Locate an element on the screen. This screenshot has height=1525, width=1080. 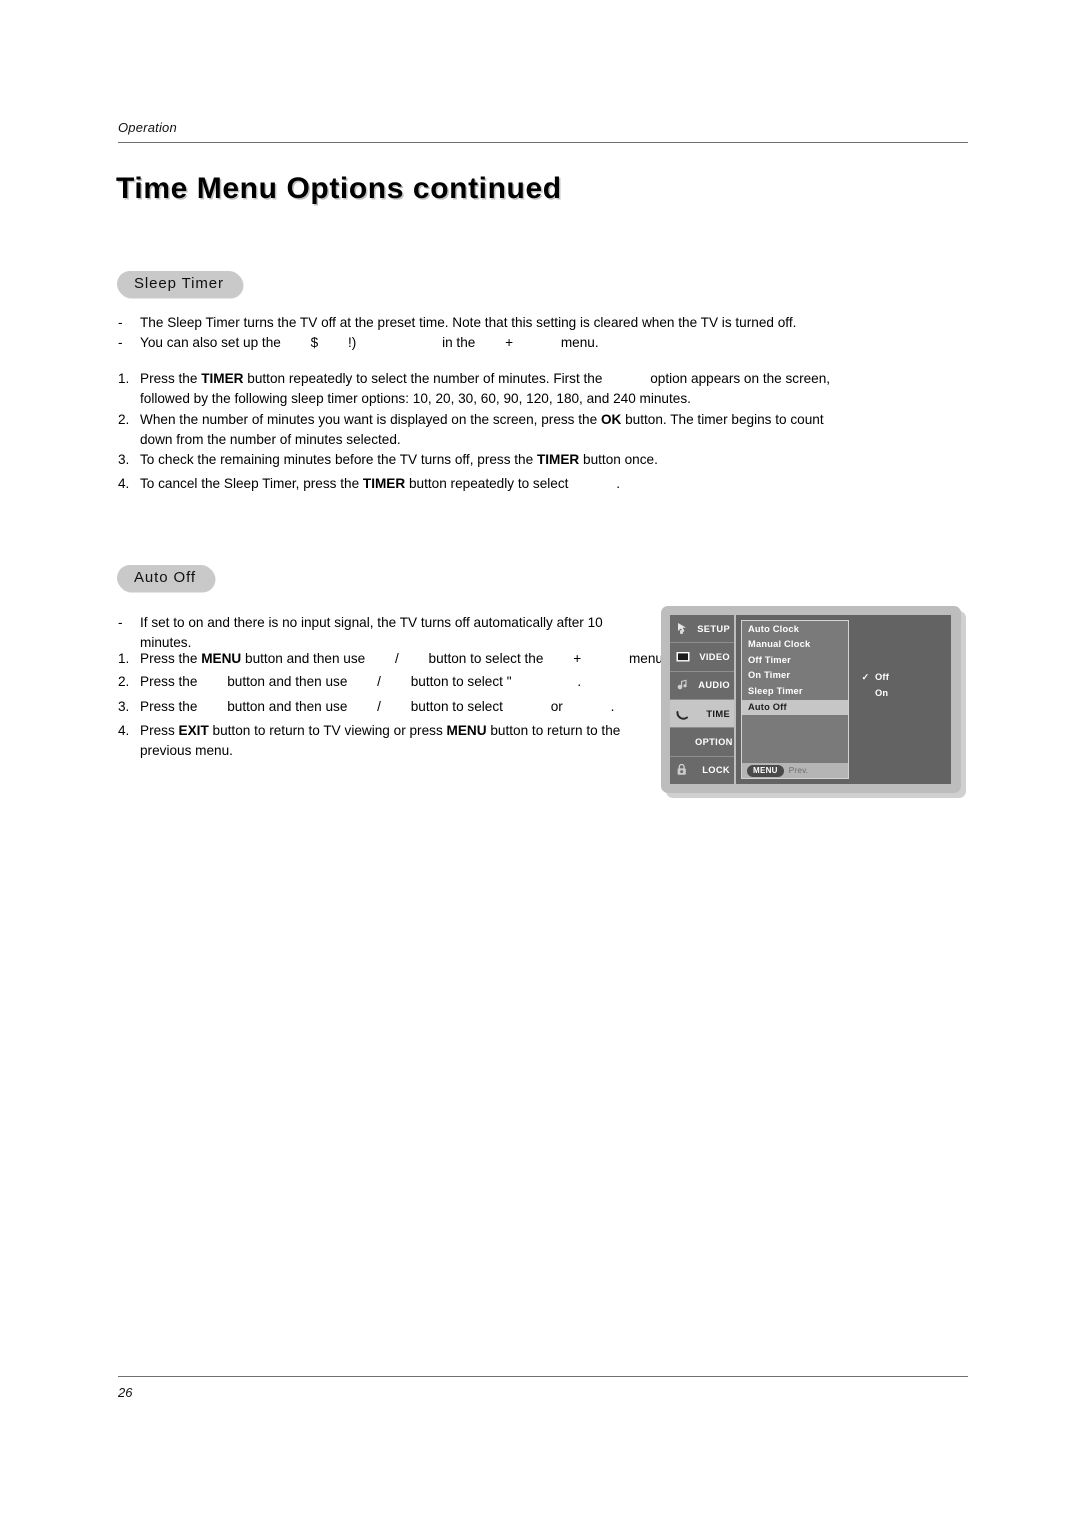
missing-glyph-plus: + is located at coordinates (509, 342).